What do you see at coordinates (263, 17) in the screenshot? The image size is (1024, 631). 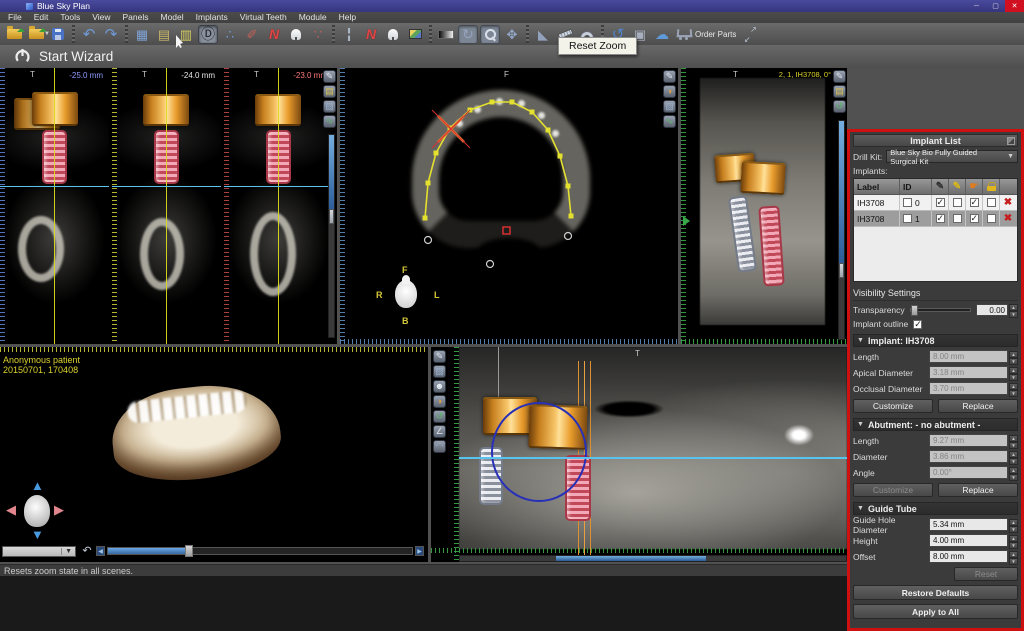 I see `menu-item-virtual-teeth: Virtual Teeth` at bounding box center [263, 17].